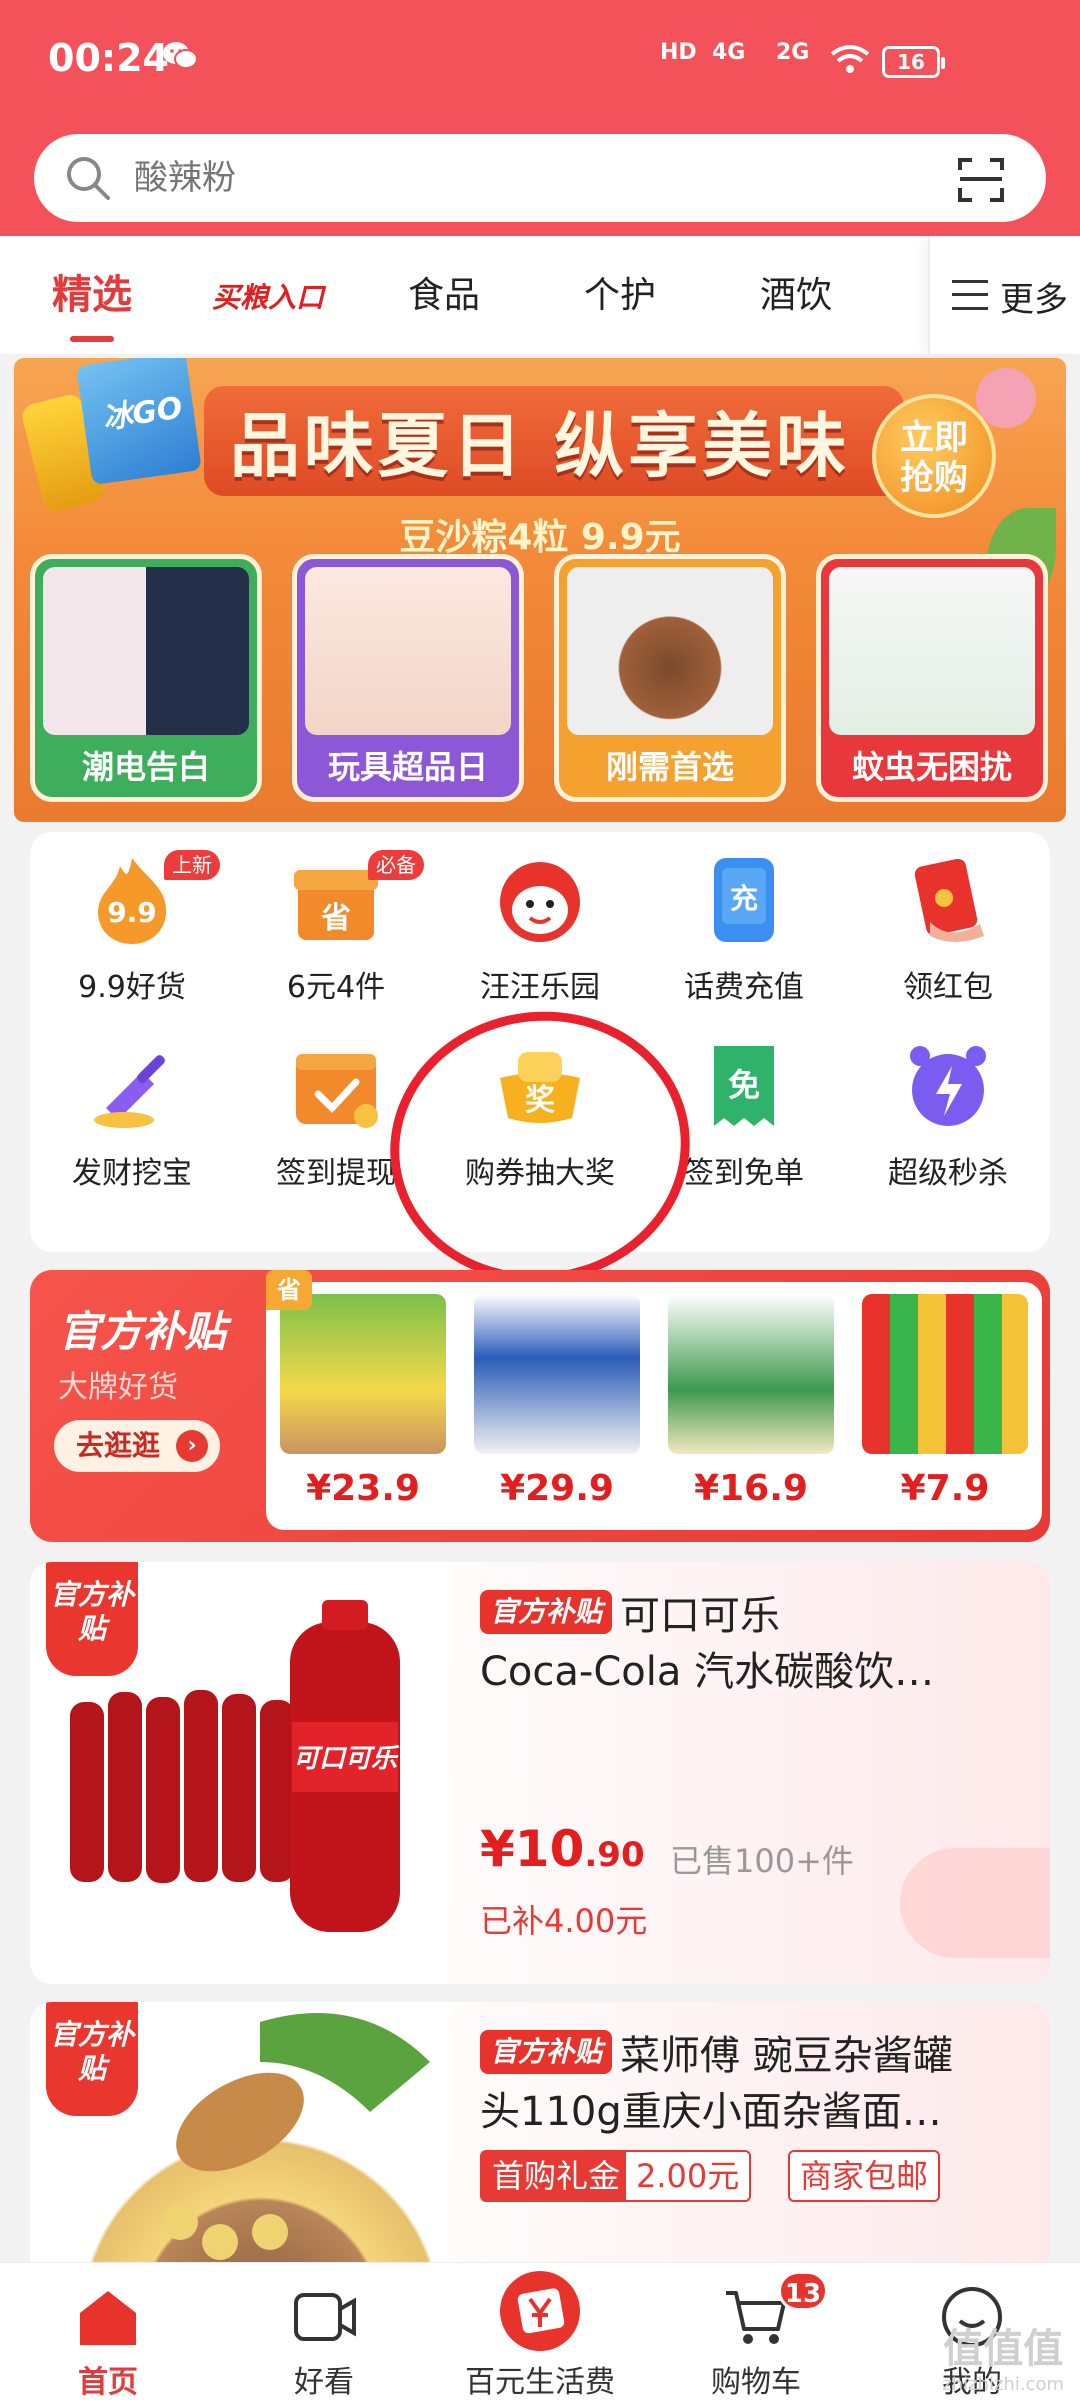  What do you see at coordinates (118, 1445) in the screenshot?
I see `browse-label: 去逛逛` at bounding box center [118, 1445].